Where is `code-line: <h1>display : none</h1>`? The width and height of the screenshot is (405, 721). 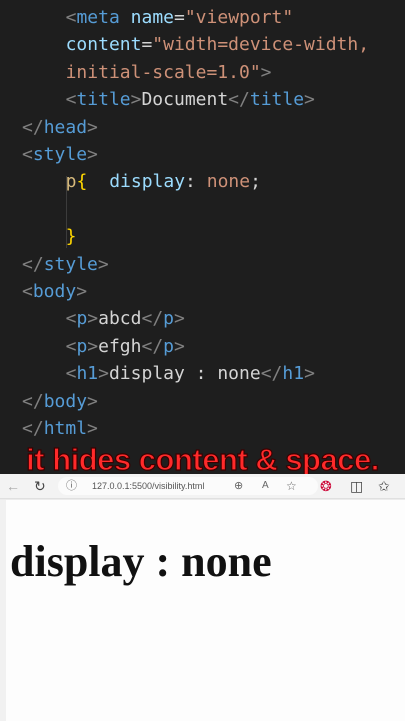
code-line: <h1>display : none</h1> is located at coordinates (190, 373).